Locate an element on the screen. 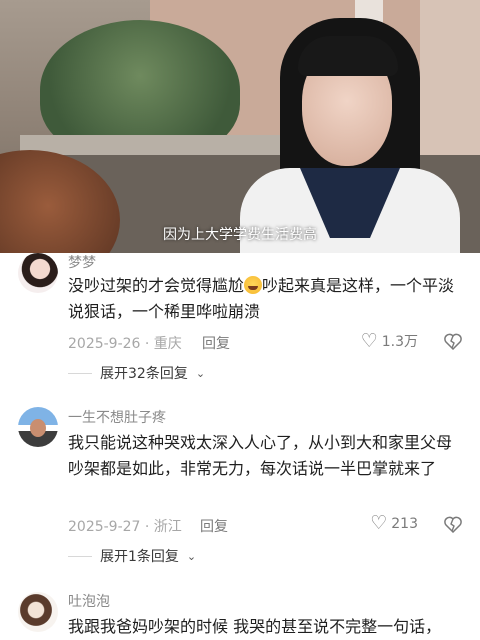  comment-username: 一生不想肚子疼 is located at coordinates (117, 417).